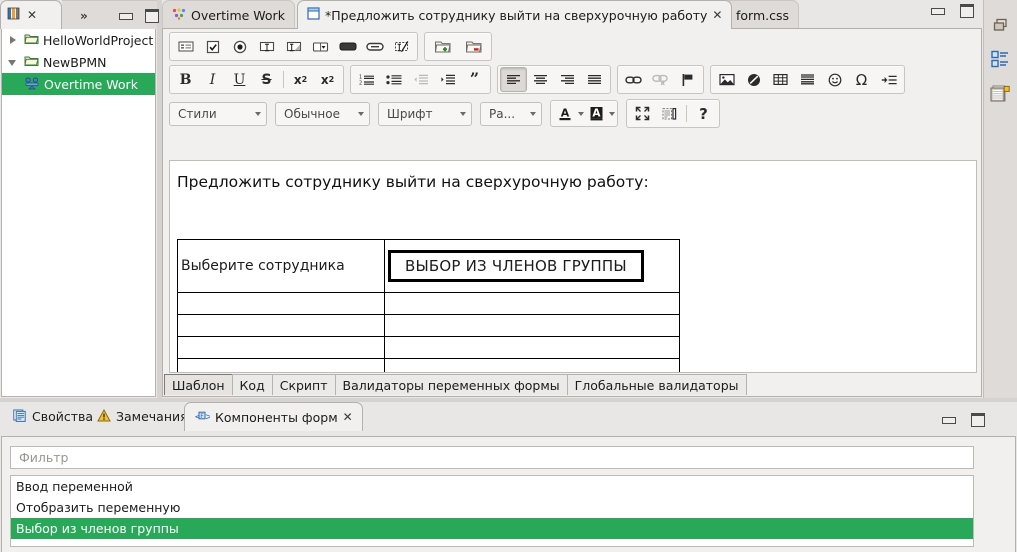  What do you see at coordinates (567, 79) in the screenshot?
I see `align-right-icon` at bounding box center [567, 79].